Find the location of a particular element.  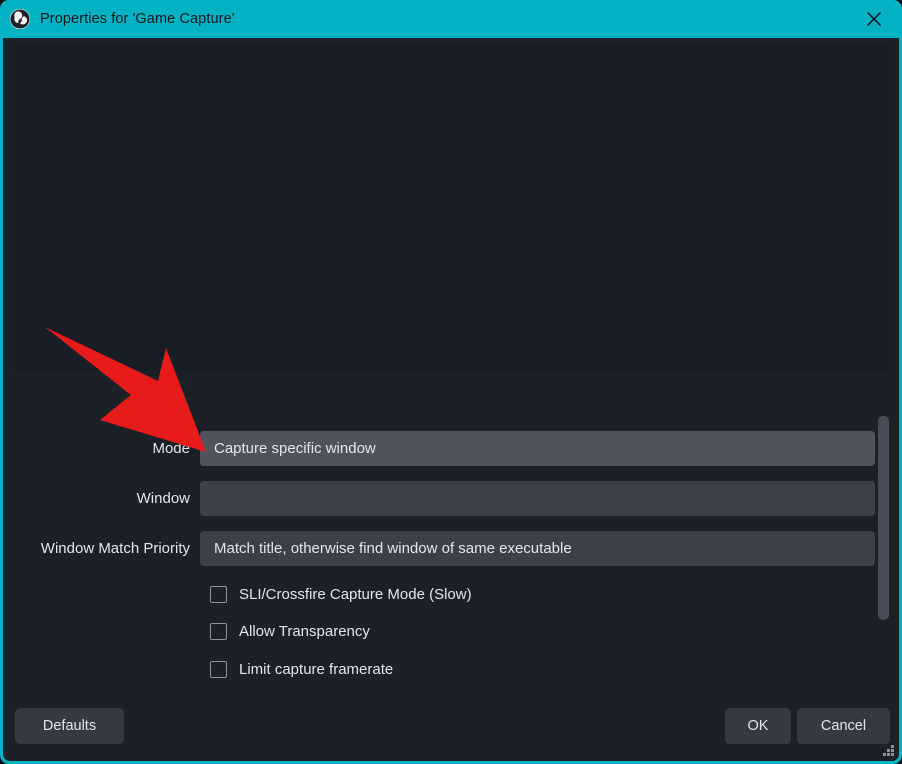

checkbox-limit-capture-framerate is located at coordinates (218, 669).